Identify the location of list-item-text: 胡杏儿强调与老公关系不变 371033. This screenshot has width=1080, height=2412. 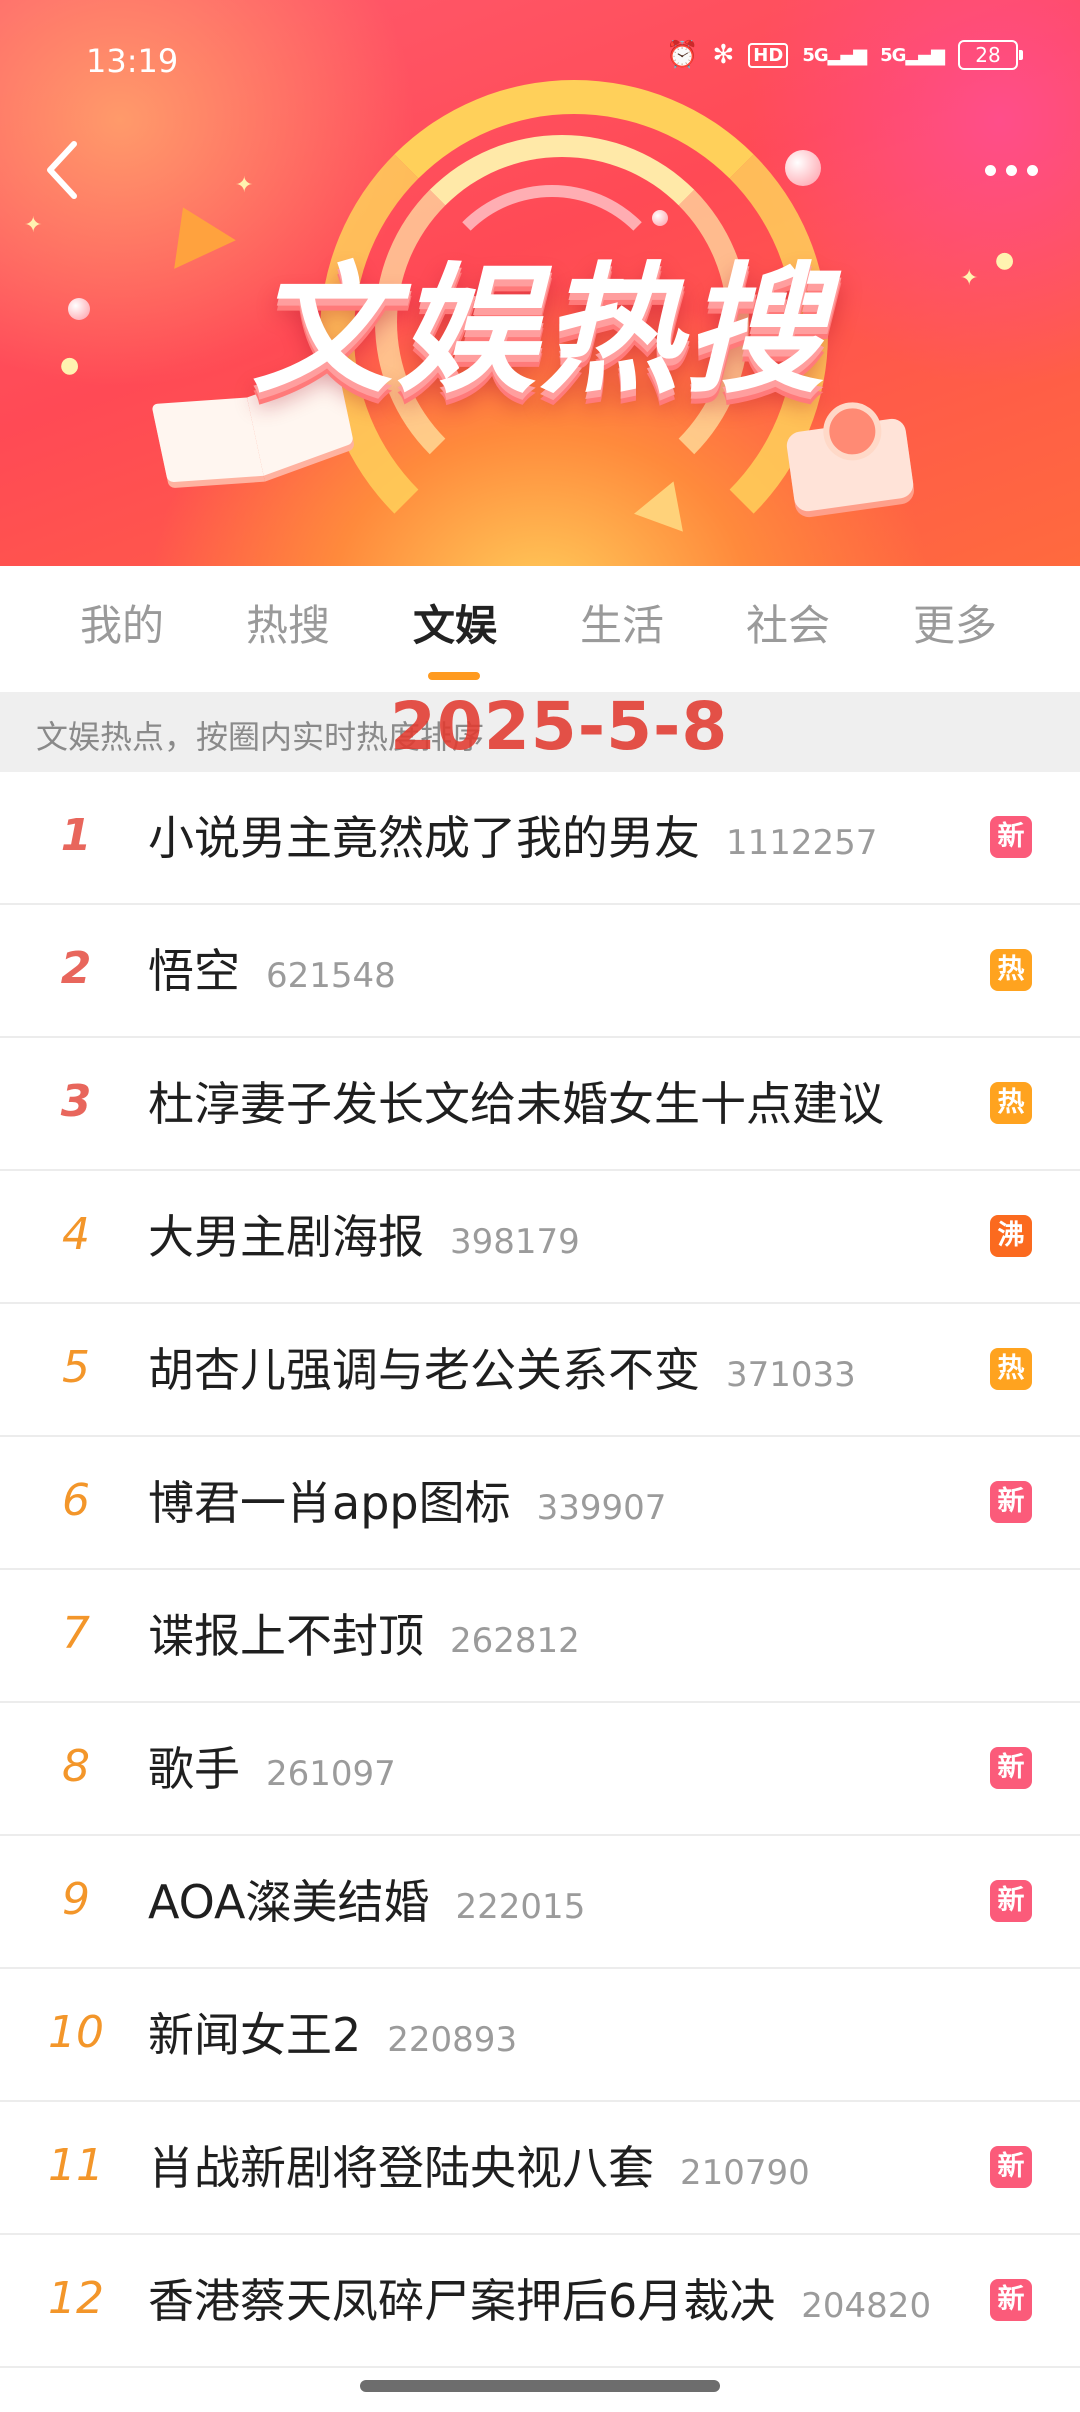
(502, 1367).